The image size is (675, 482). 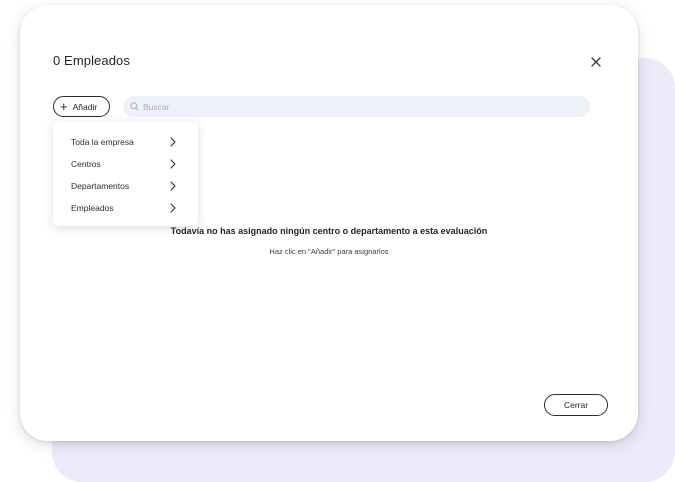 I want to click on search-input, so click(x=358, y=106).